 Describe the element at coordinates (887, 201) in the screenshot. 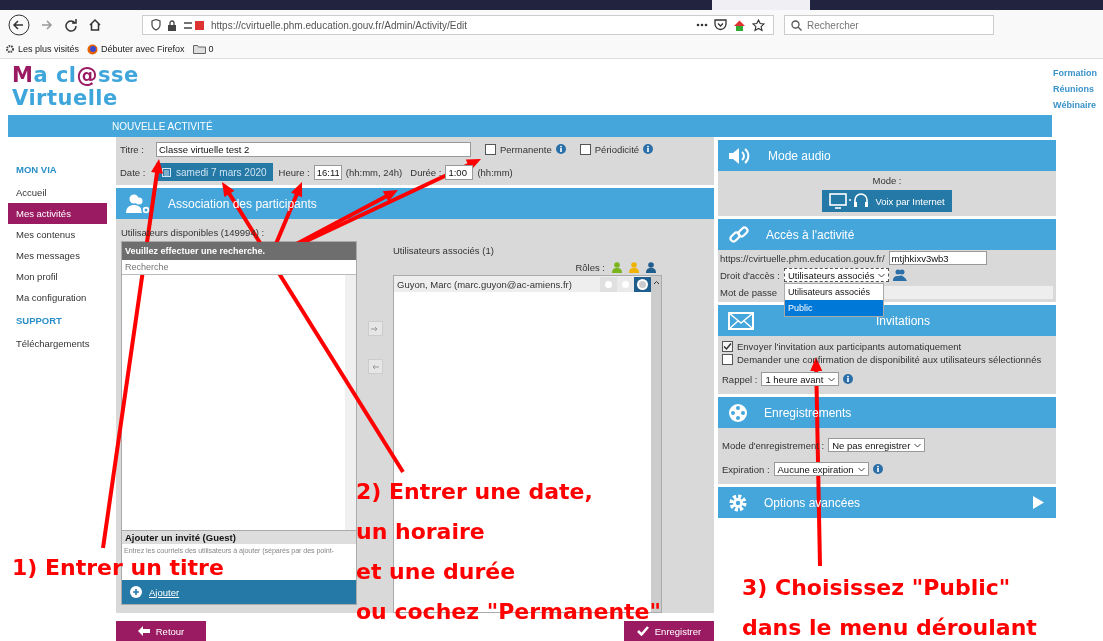

I see `audio-mode-button: Voix par Internet` at that location.